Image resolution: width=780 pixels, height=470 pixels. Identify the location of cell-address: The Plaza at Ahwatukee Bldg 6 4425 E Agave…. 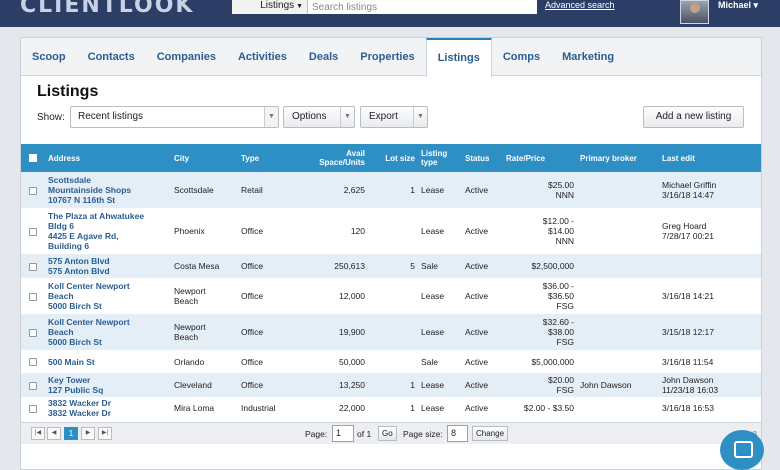
(108, 231).